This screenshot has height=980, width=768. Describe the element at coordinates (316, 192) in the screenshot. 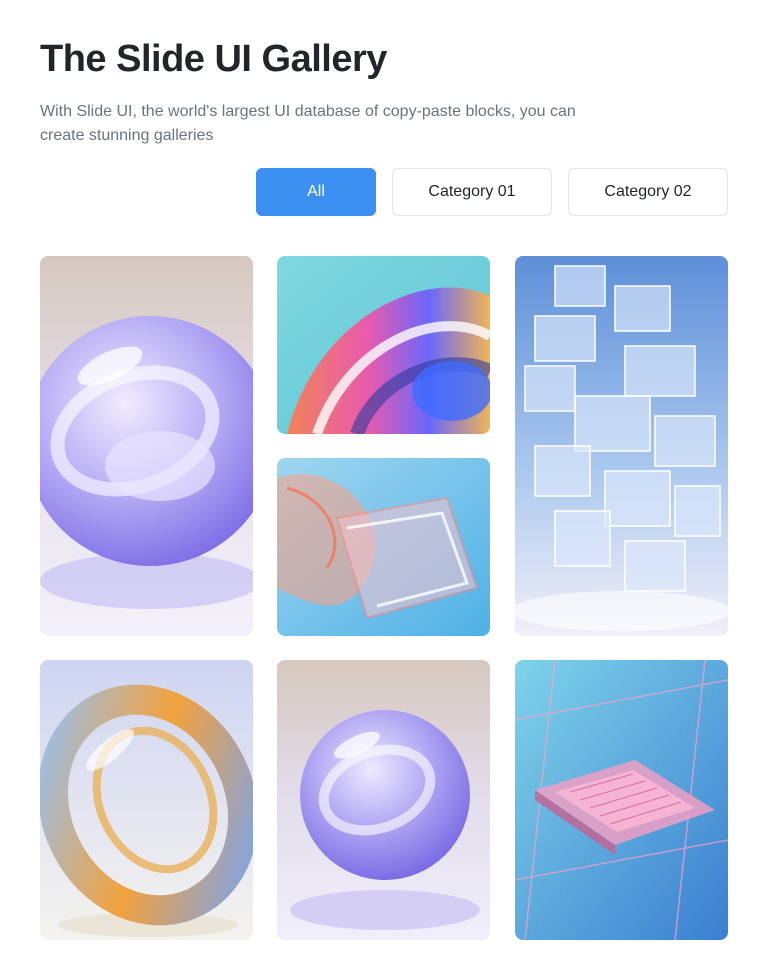

I see `filter-all-button: All` at that location.